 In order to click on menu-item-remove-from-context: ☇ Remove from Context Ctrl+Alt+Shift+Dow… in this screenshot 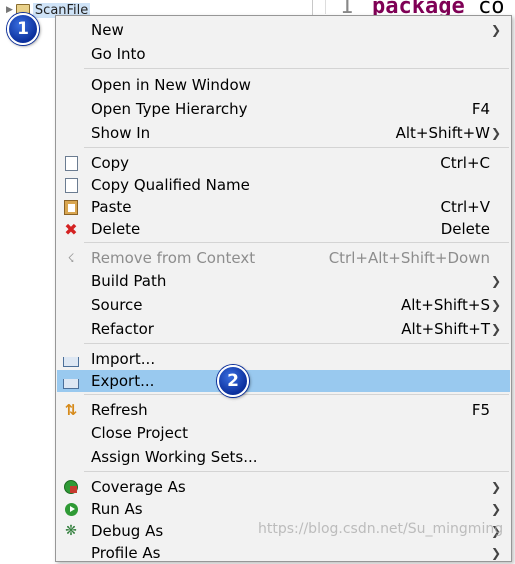, I will do `click(283, 258)`.